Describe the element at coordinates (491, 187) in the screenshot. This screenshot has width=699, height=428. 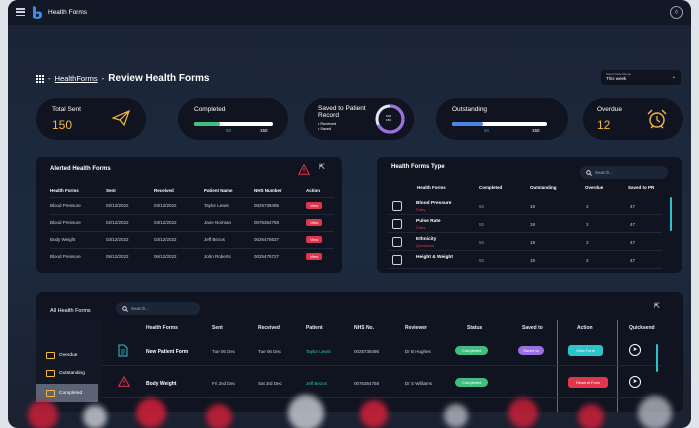
I see `column-header: Completed` at that location.